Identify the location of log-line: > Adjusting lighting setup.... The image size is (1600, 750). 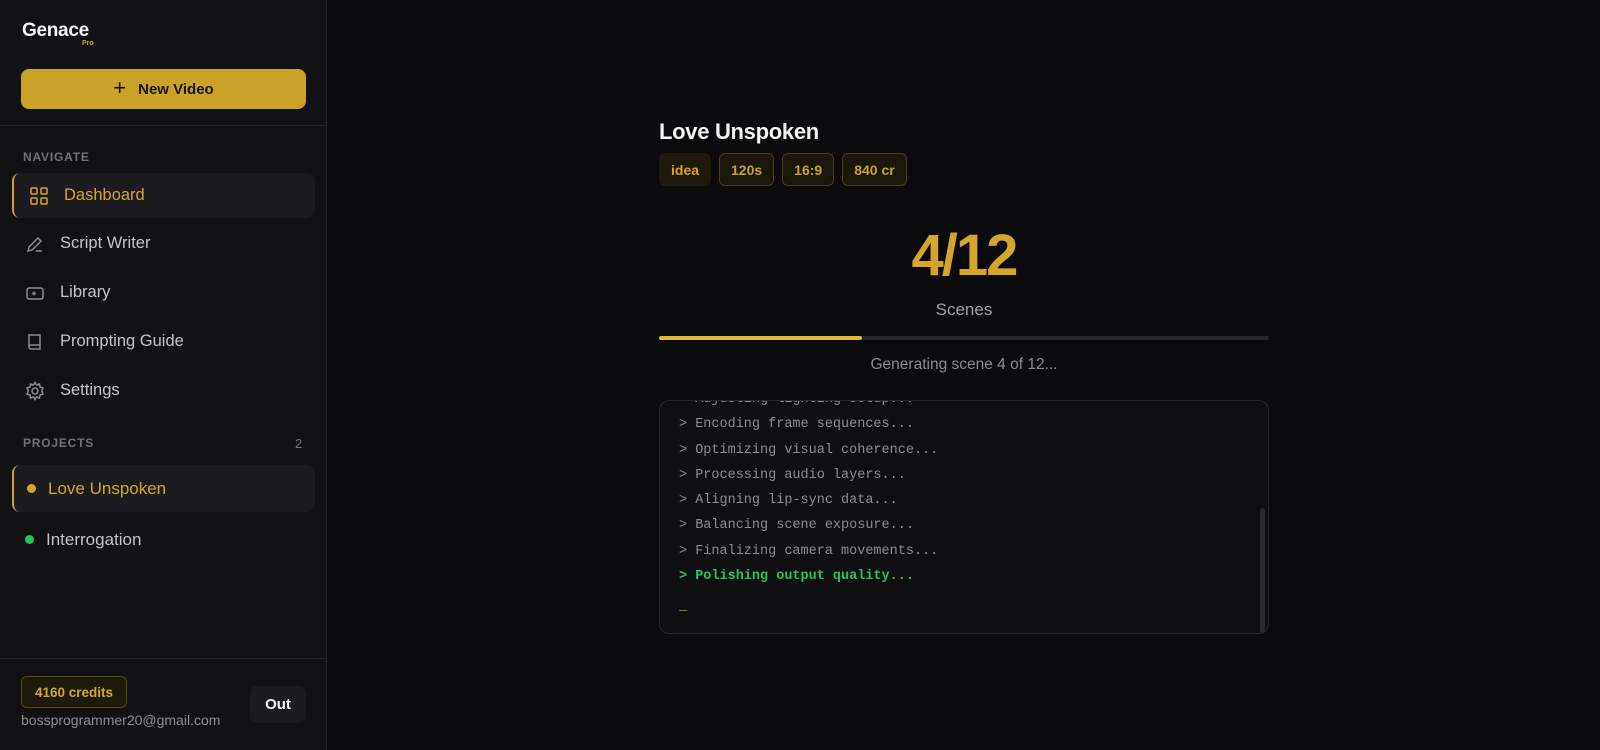
(967, 409).